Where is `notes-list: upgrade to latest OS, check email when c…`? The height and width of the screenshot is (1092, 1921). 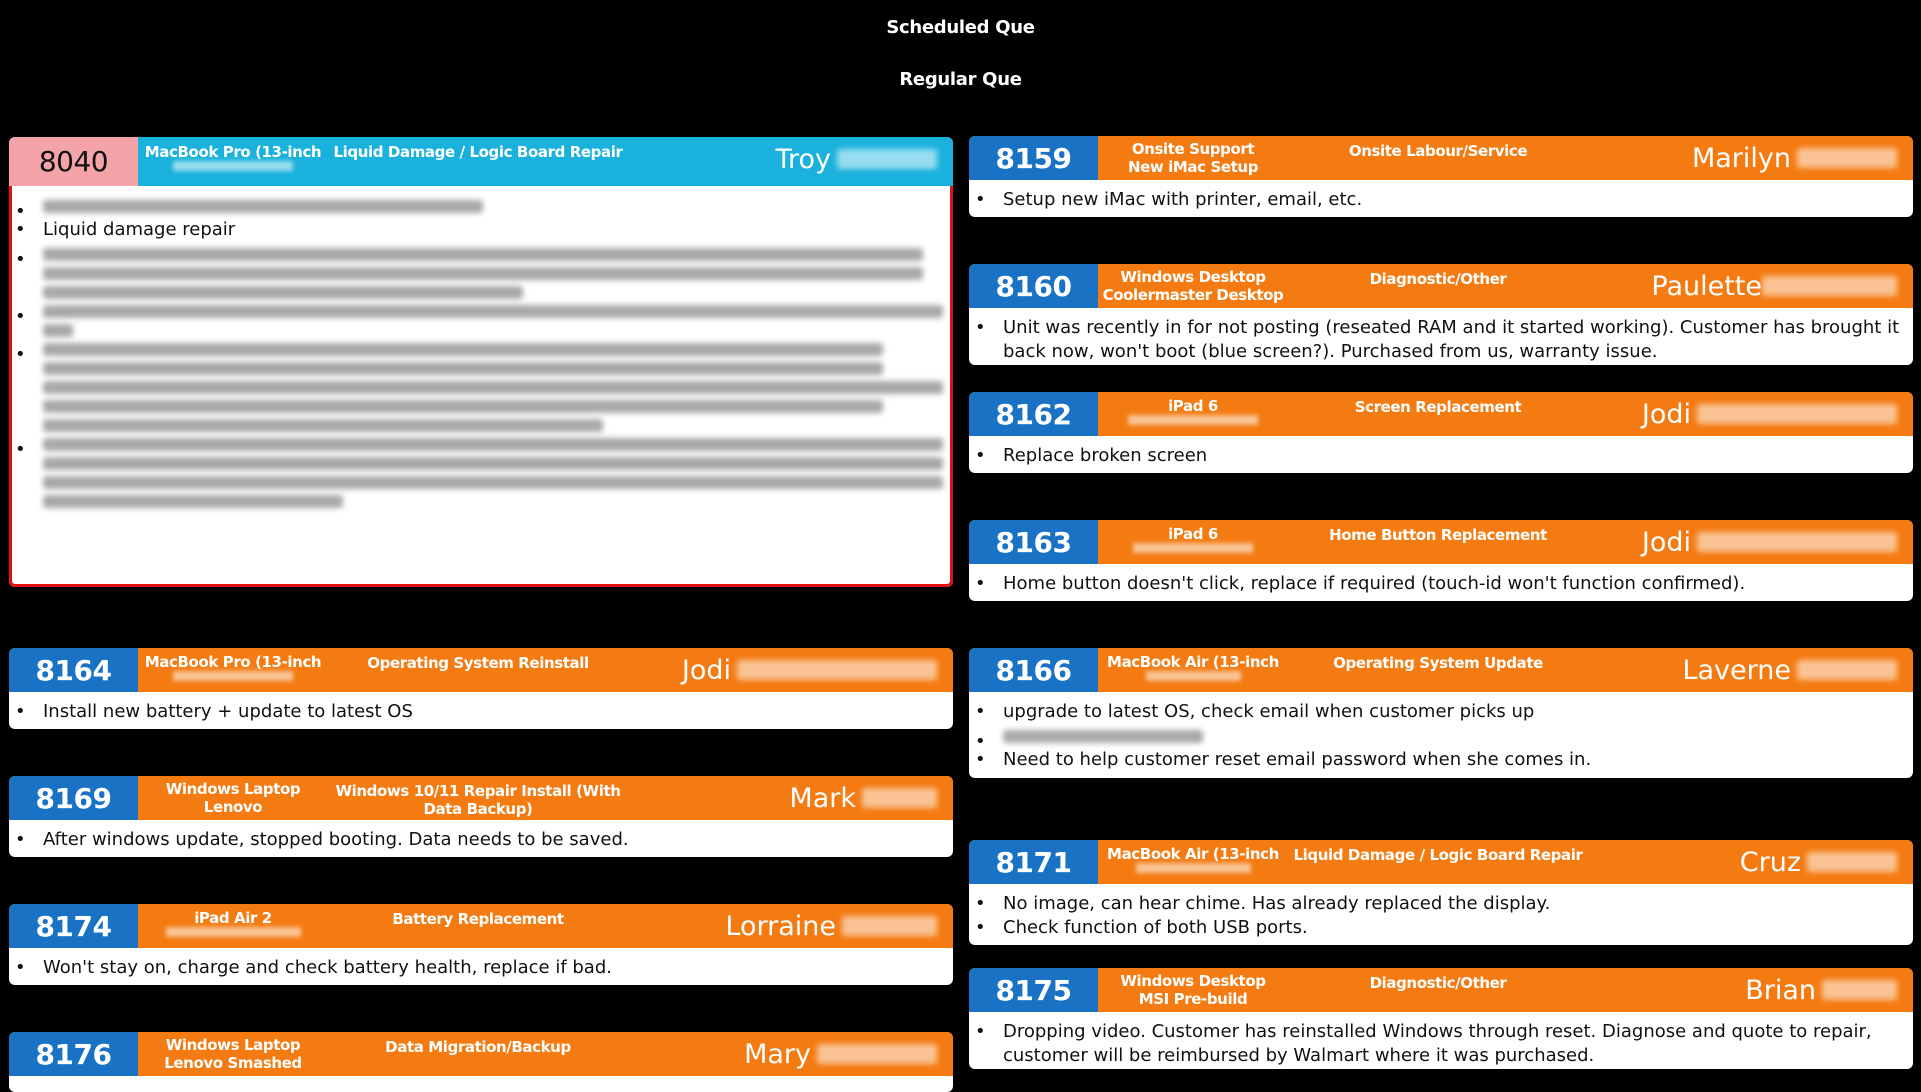 notes-list: upgrade to latest OS, check email when c… is located at coordinates (1441, 735).